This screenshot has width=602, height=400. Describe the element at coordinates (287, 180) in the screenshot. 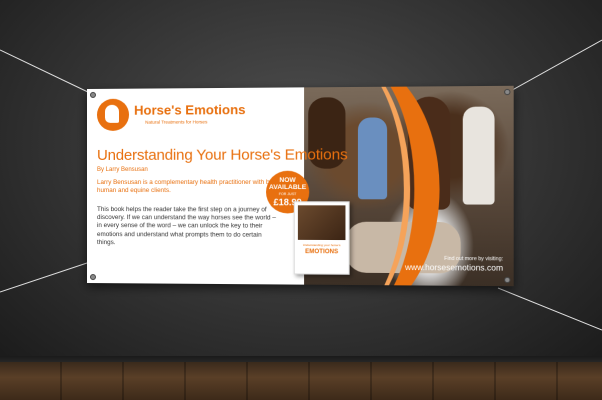

I see `badge-now: NOW` at that location.